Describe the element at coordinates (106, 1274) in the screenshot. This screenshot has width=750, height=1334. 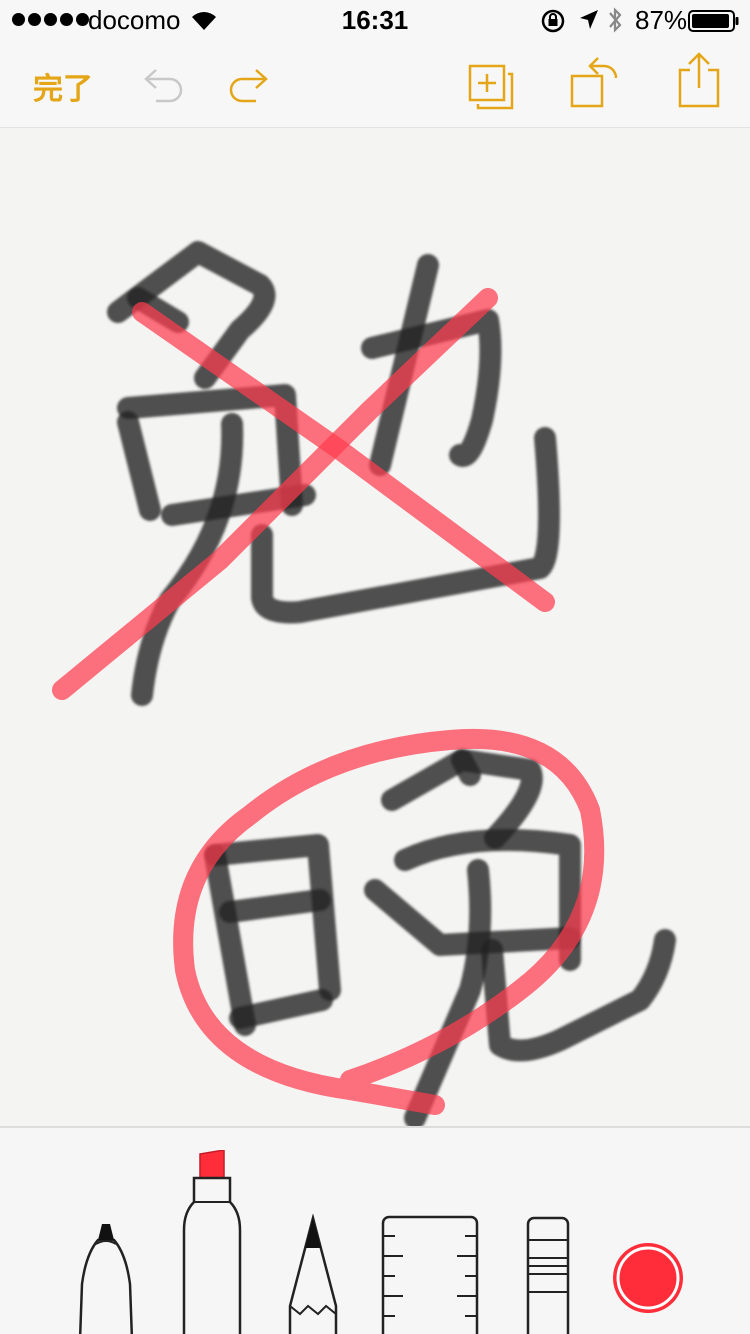
I see `pen-tool-icon` at that location.